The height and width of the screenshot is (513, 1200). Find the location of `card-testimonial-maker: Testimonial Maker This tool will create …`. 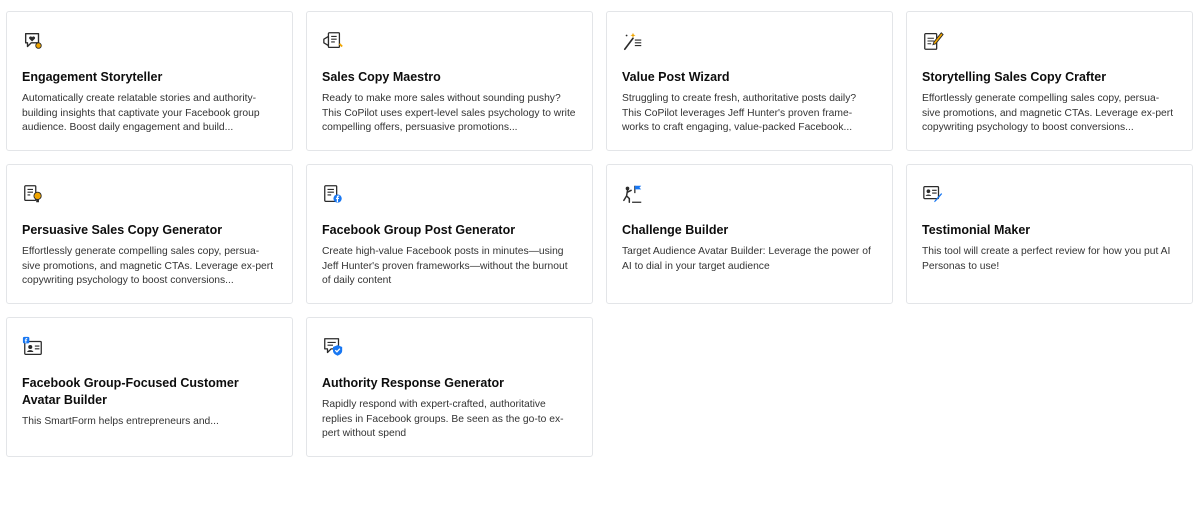

card-testimonial-maker: Testimonial Maker This tool will create … is located at coordinates (1049, 234).